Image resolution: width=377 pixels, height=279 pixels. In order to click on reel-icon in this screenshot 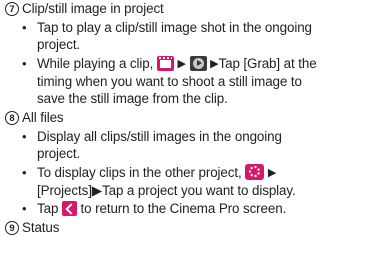, I will do `click(255, 172)`.